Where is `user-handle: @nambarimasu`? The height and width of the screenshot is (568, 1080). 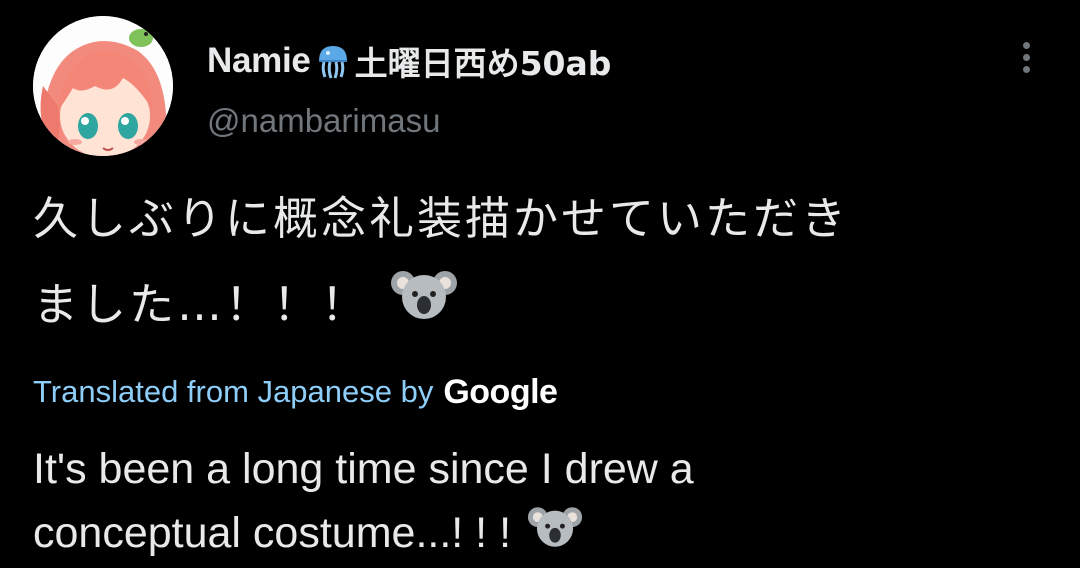 user-handle: @nambarimasu is located at coordinates (323, 121).